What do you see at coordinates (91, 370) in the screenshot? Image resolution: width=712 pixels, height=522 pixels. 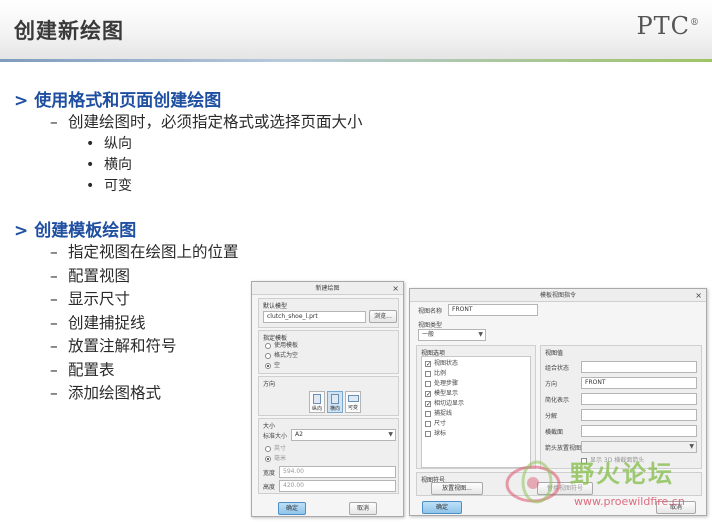 I see `section2-item-text: 配置表` at bounding box center [91, 370].